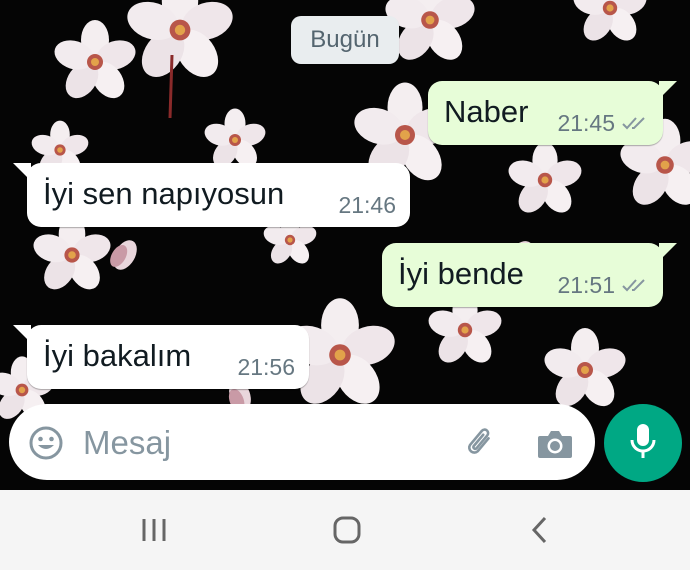 This screenshot has width=690, height=570. What do you see at coordinates (486, 111) in the screenshot?
I see `message-text: Naber` at bounding box center [486, 111].